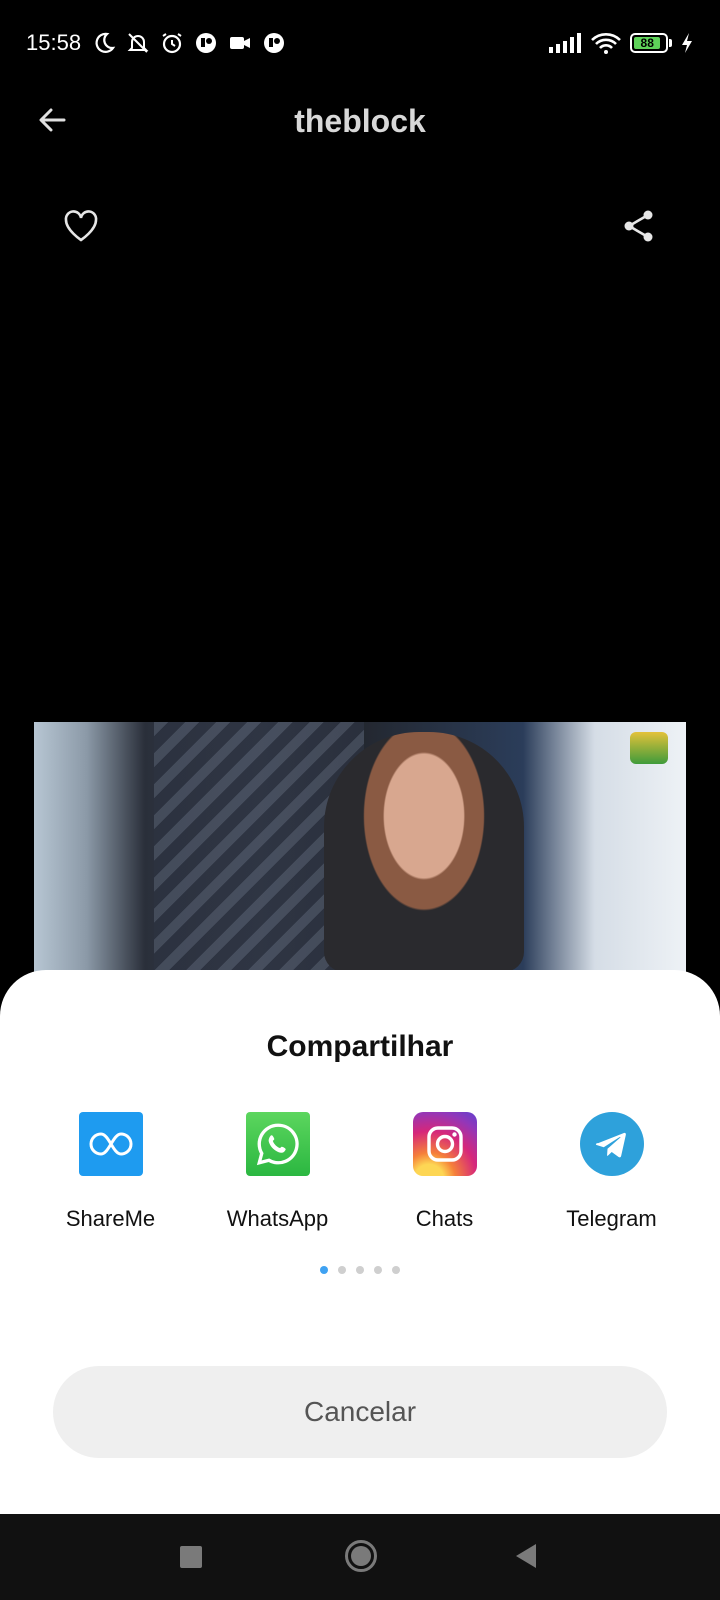 This screenshot has height=1600, width=720. What do you see at coordinates (360, 1046) in the screenshot?
I see `sheet-title: Compartilhar` at bounding box center [360, 1046].